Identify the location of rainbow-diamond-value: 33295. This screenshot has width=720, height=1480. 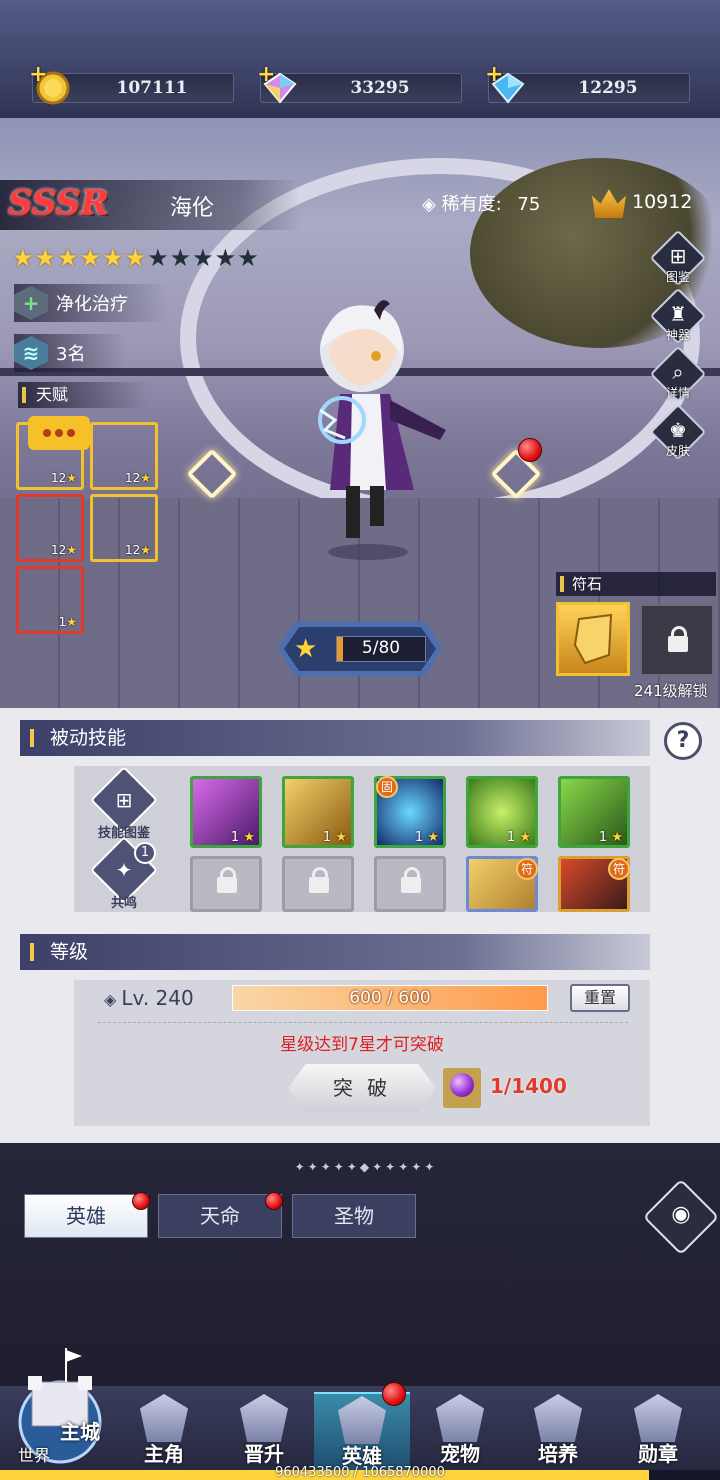
(380, 88).